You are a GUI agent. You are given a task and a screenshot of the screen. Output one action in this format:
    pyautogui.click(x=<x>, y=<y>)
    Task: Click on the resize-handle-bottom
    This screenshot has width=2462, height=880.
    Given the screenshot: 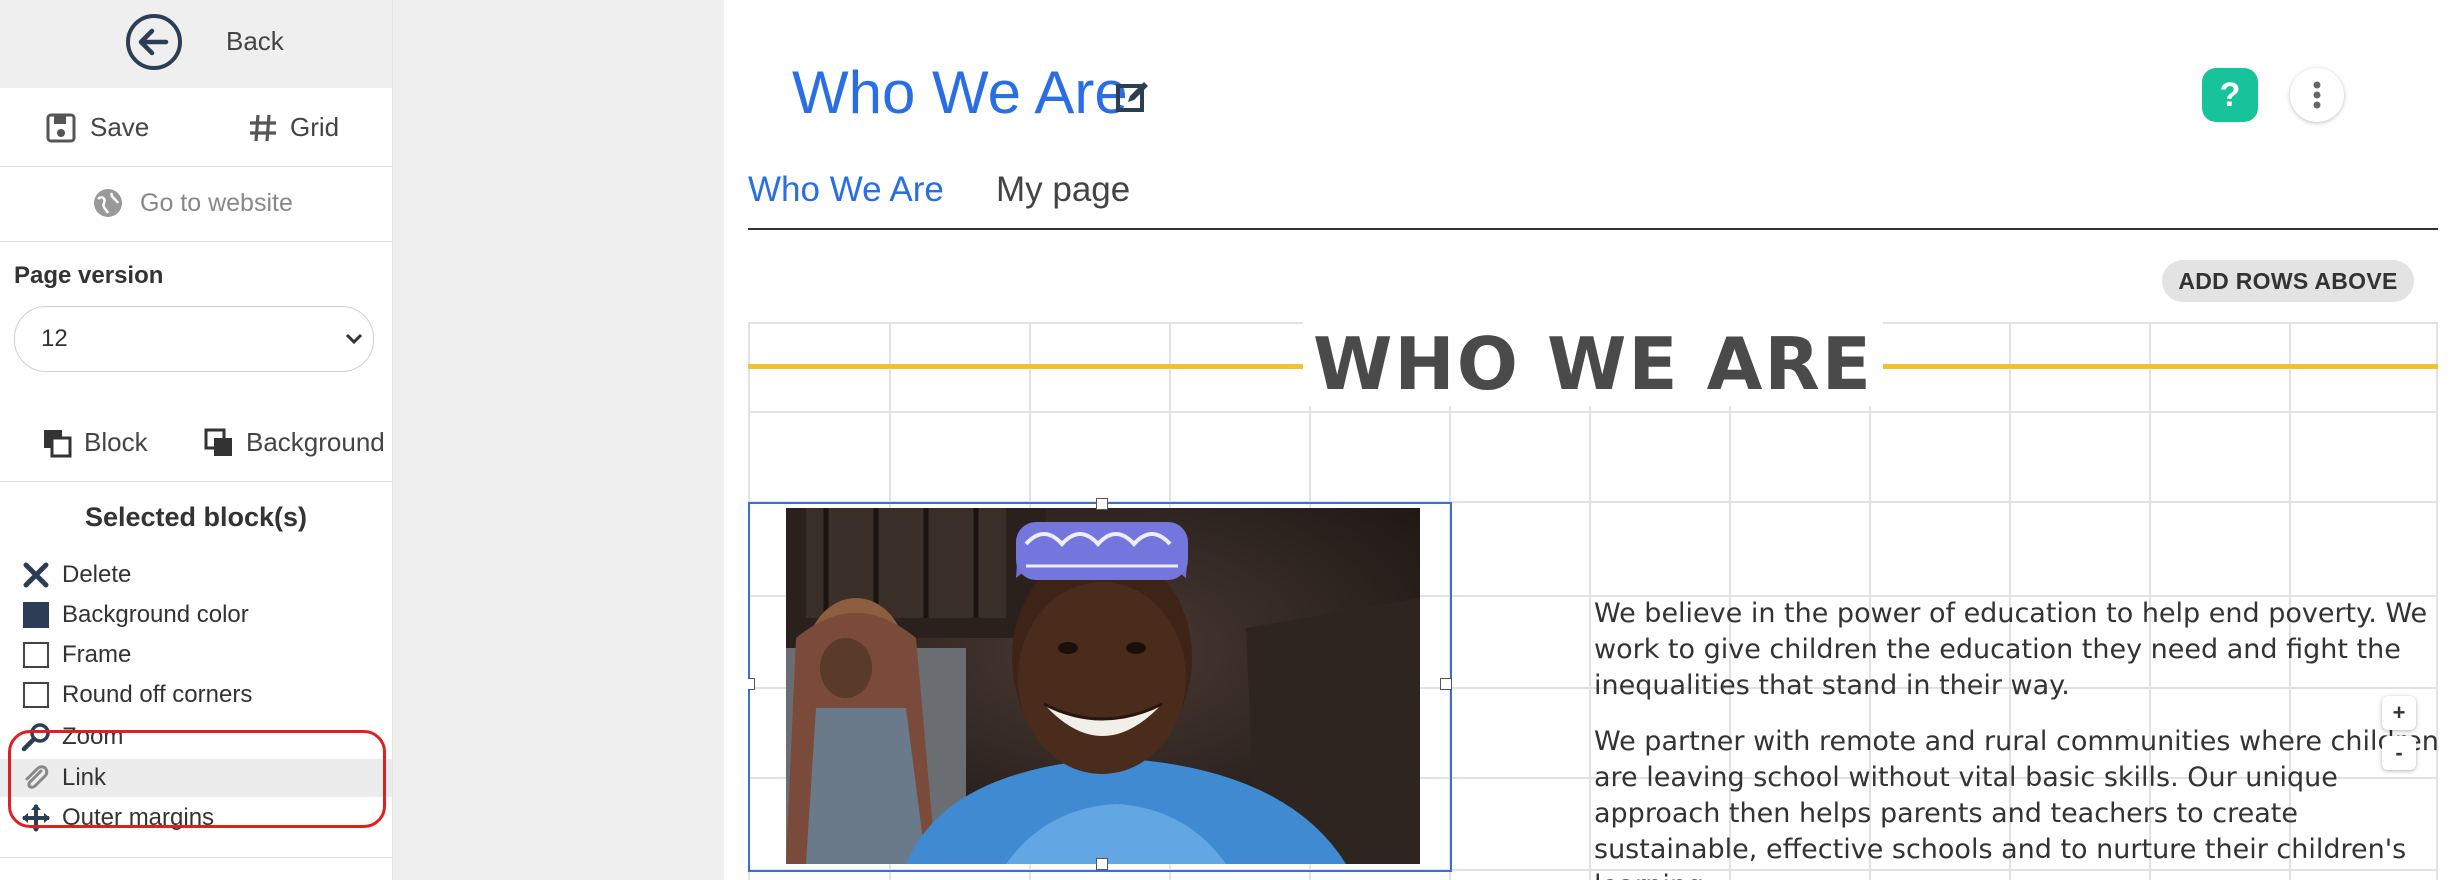 What is the action you would take?
    pyautogui.click(x=1102, y=864)
    